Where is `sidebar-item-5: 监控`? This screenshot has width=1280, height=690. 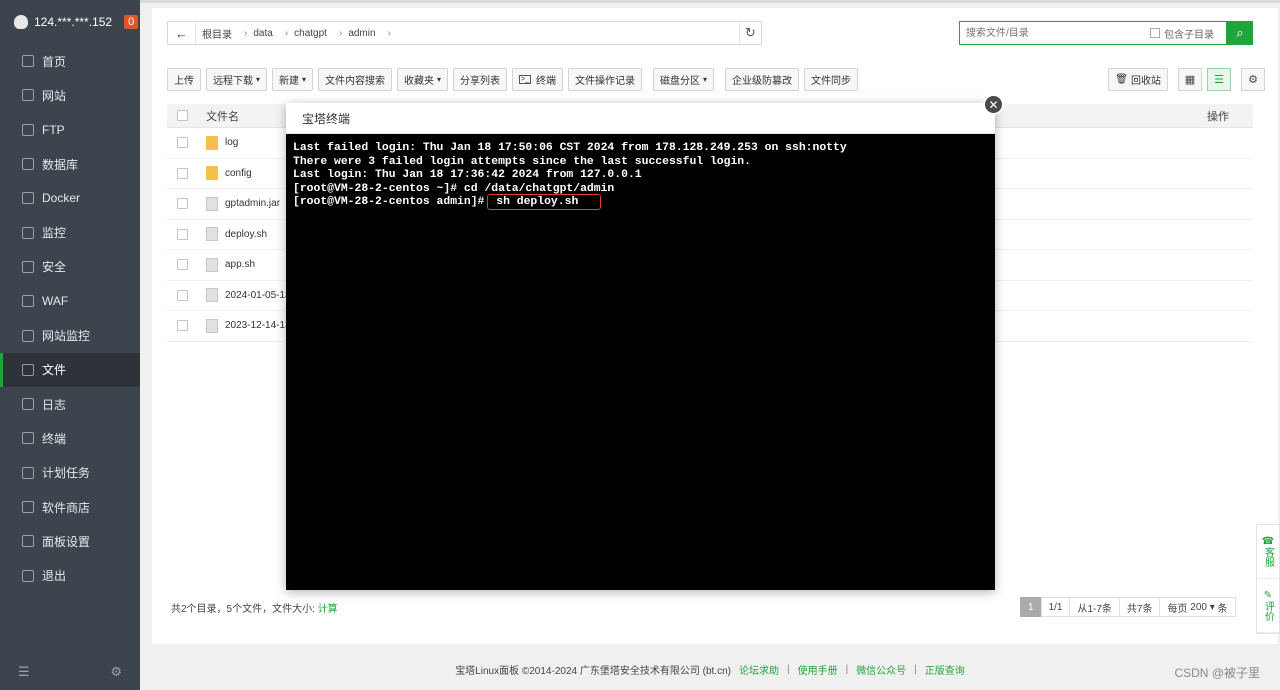 sidebar-item-5: 监控 is located at coordinates (70, 232).